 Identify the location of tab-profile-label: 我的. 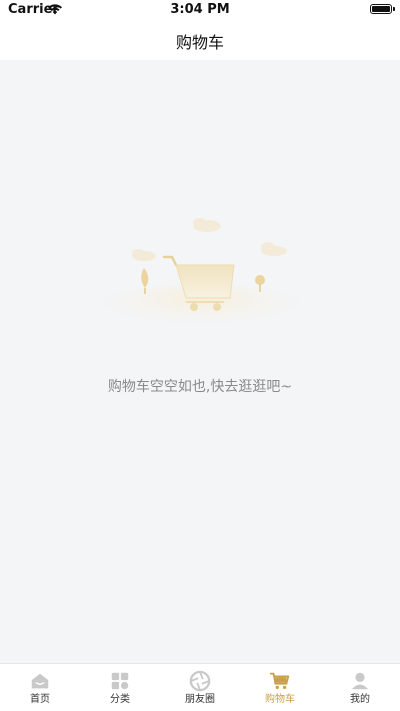
(360, 699).